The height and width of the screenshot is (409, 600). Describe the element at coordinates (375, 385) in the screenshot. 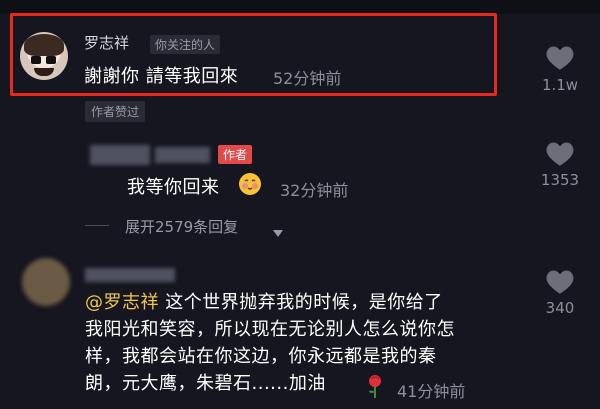

I see `rose-emoji` at that location.